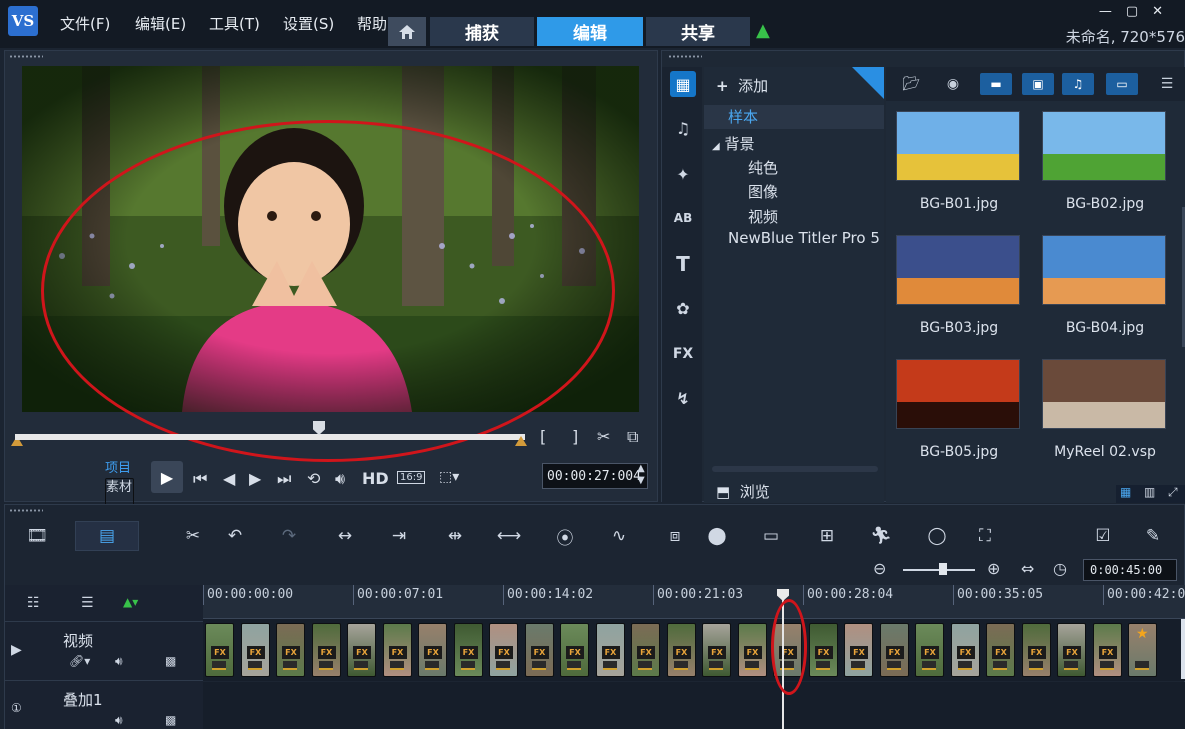 The height and width of the screenshot is (729, 1185). What do you see at coordinates (372, 23) in the screenshot?
I see `menu-help: 帮助` at bounding box center [372, 23].